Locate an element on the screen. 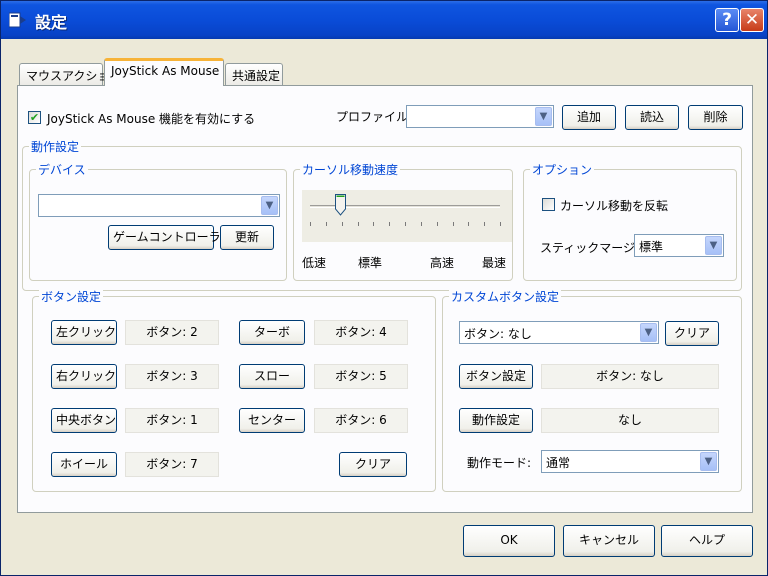 Image resolution: width=768 pixels, height=576 pixels. center-value: ボタン: 6 is located at coordinates (361, 420).